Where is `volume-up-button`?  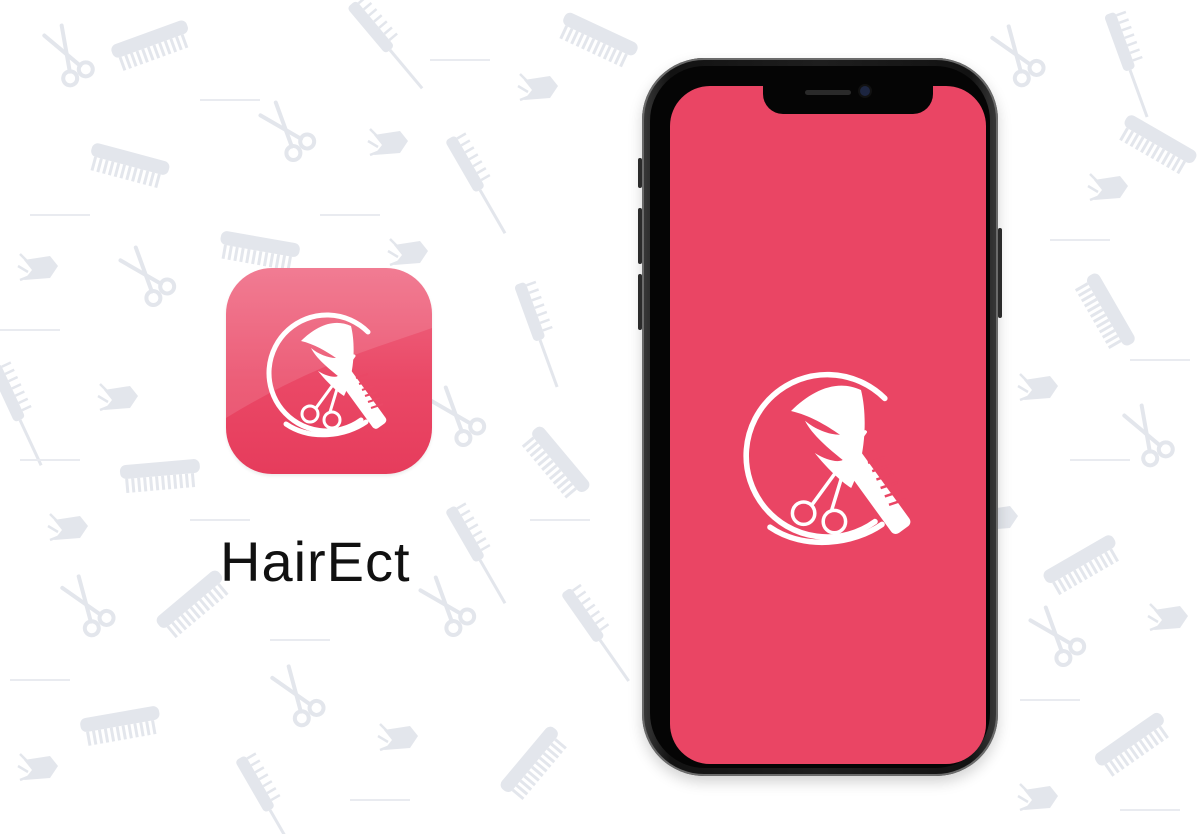 volume-up-button is located at coordinates (640, 236).